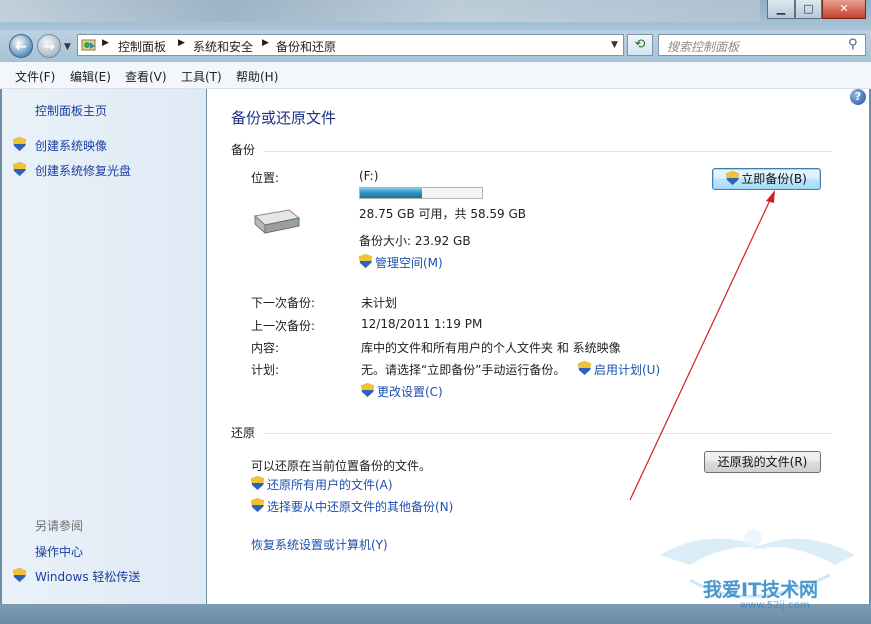 The height and width of the screenshot is (624, 871). I want to click on watermark-url: www.52ij.com, so click(775, 605).